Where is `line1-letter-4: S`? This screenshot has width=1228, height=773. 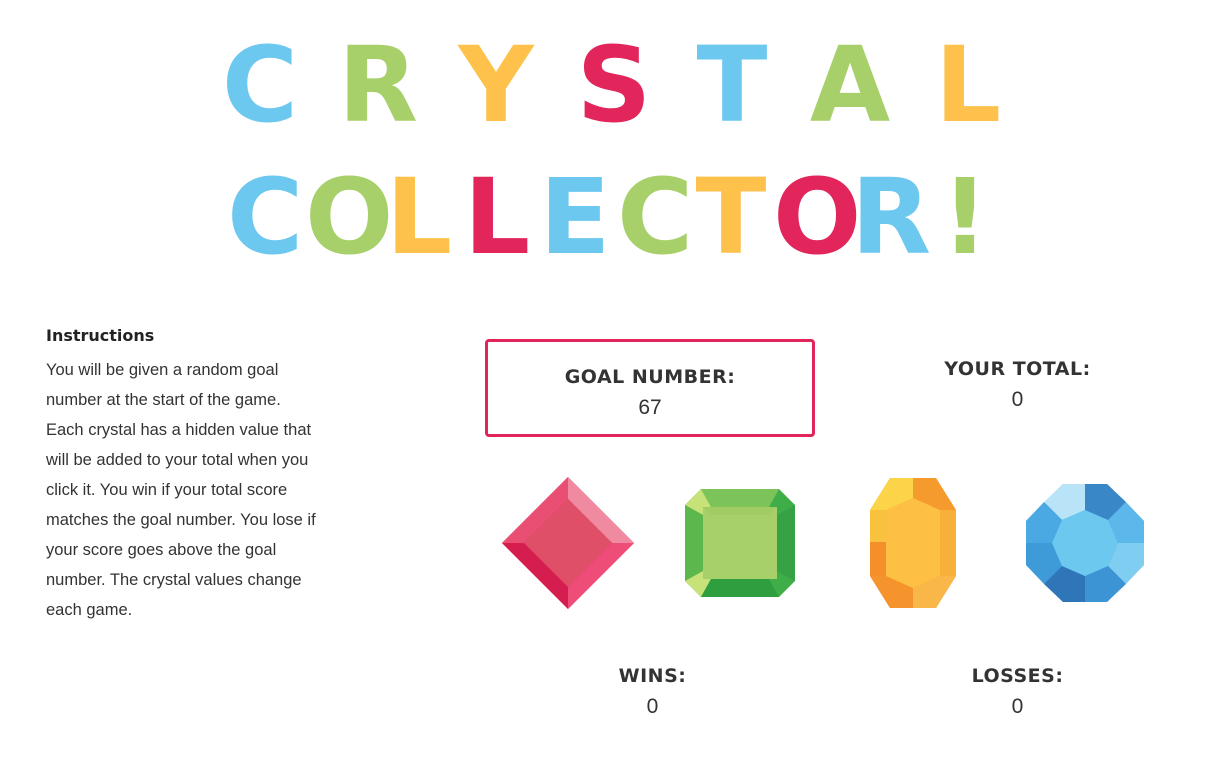
line1-letter-4: S is located at coordinates (614, 85).